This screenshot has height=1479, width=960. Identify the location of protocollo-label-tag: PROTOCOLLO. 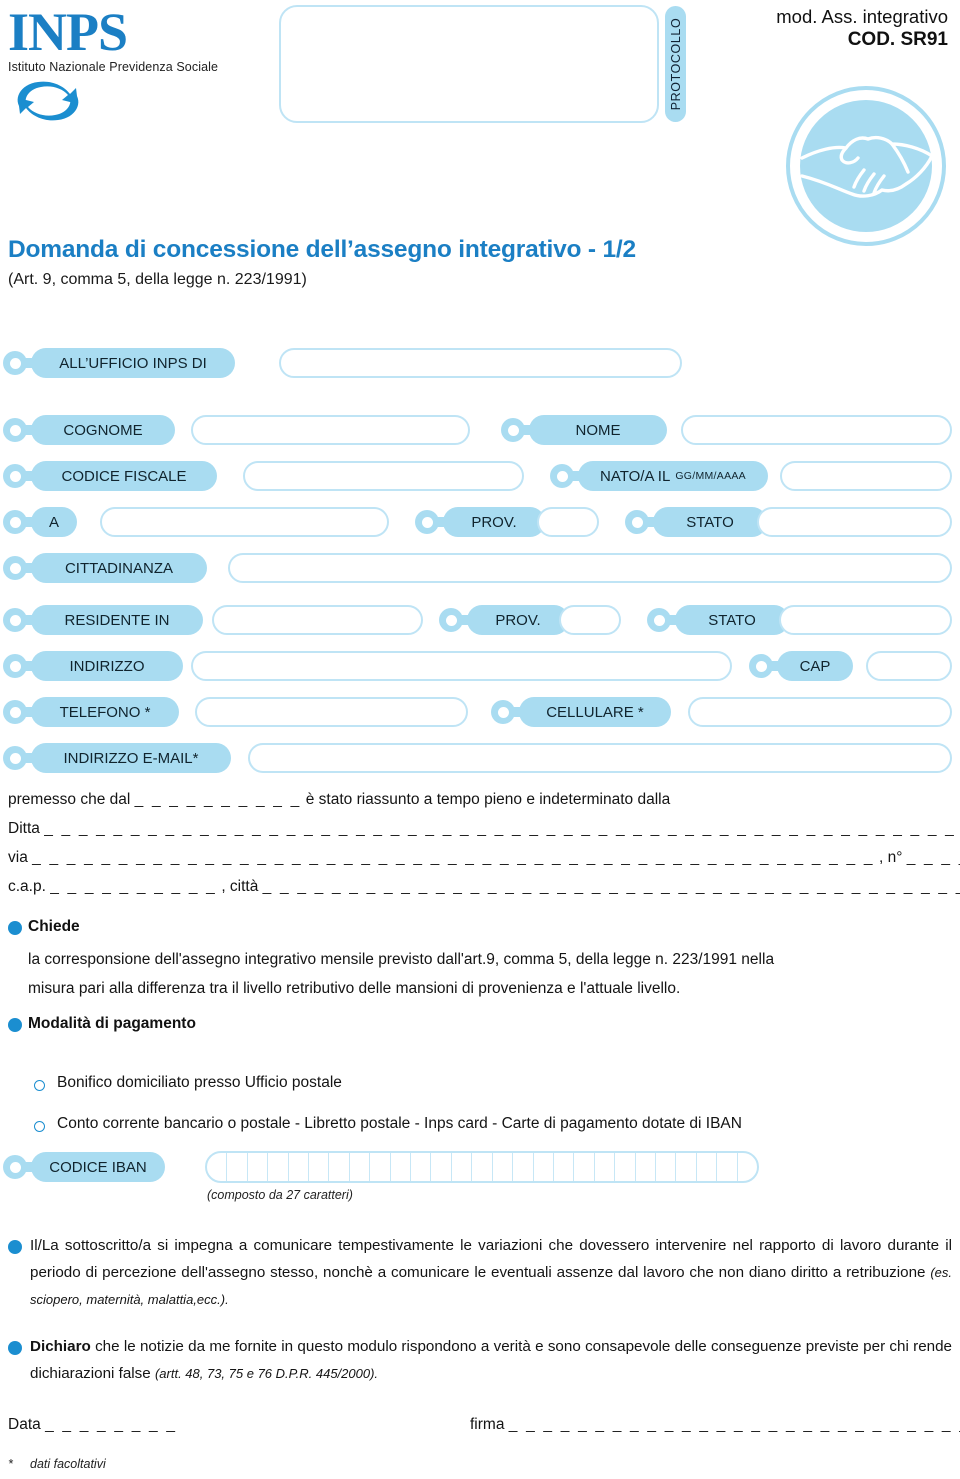
(675, 64).